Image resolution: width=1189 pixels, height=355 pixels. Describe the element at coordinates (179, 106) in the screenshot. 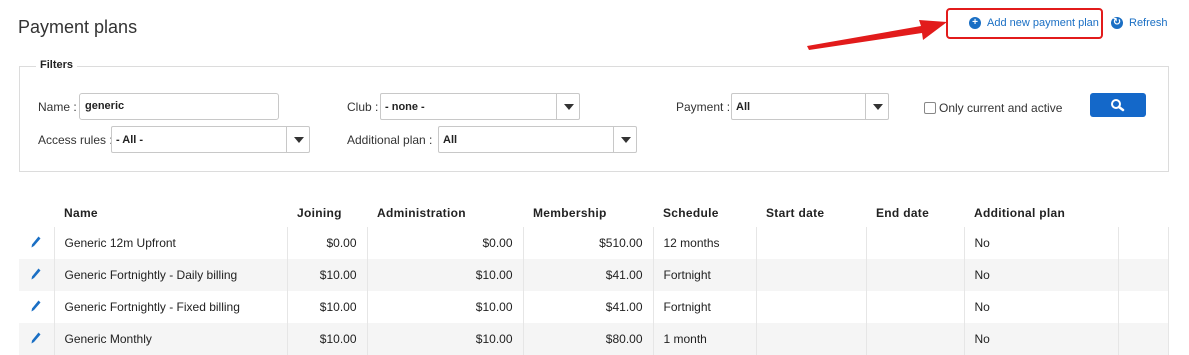

I see `name-filter-input: generic` at that location.